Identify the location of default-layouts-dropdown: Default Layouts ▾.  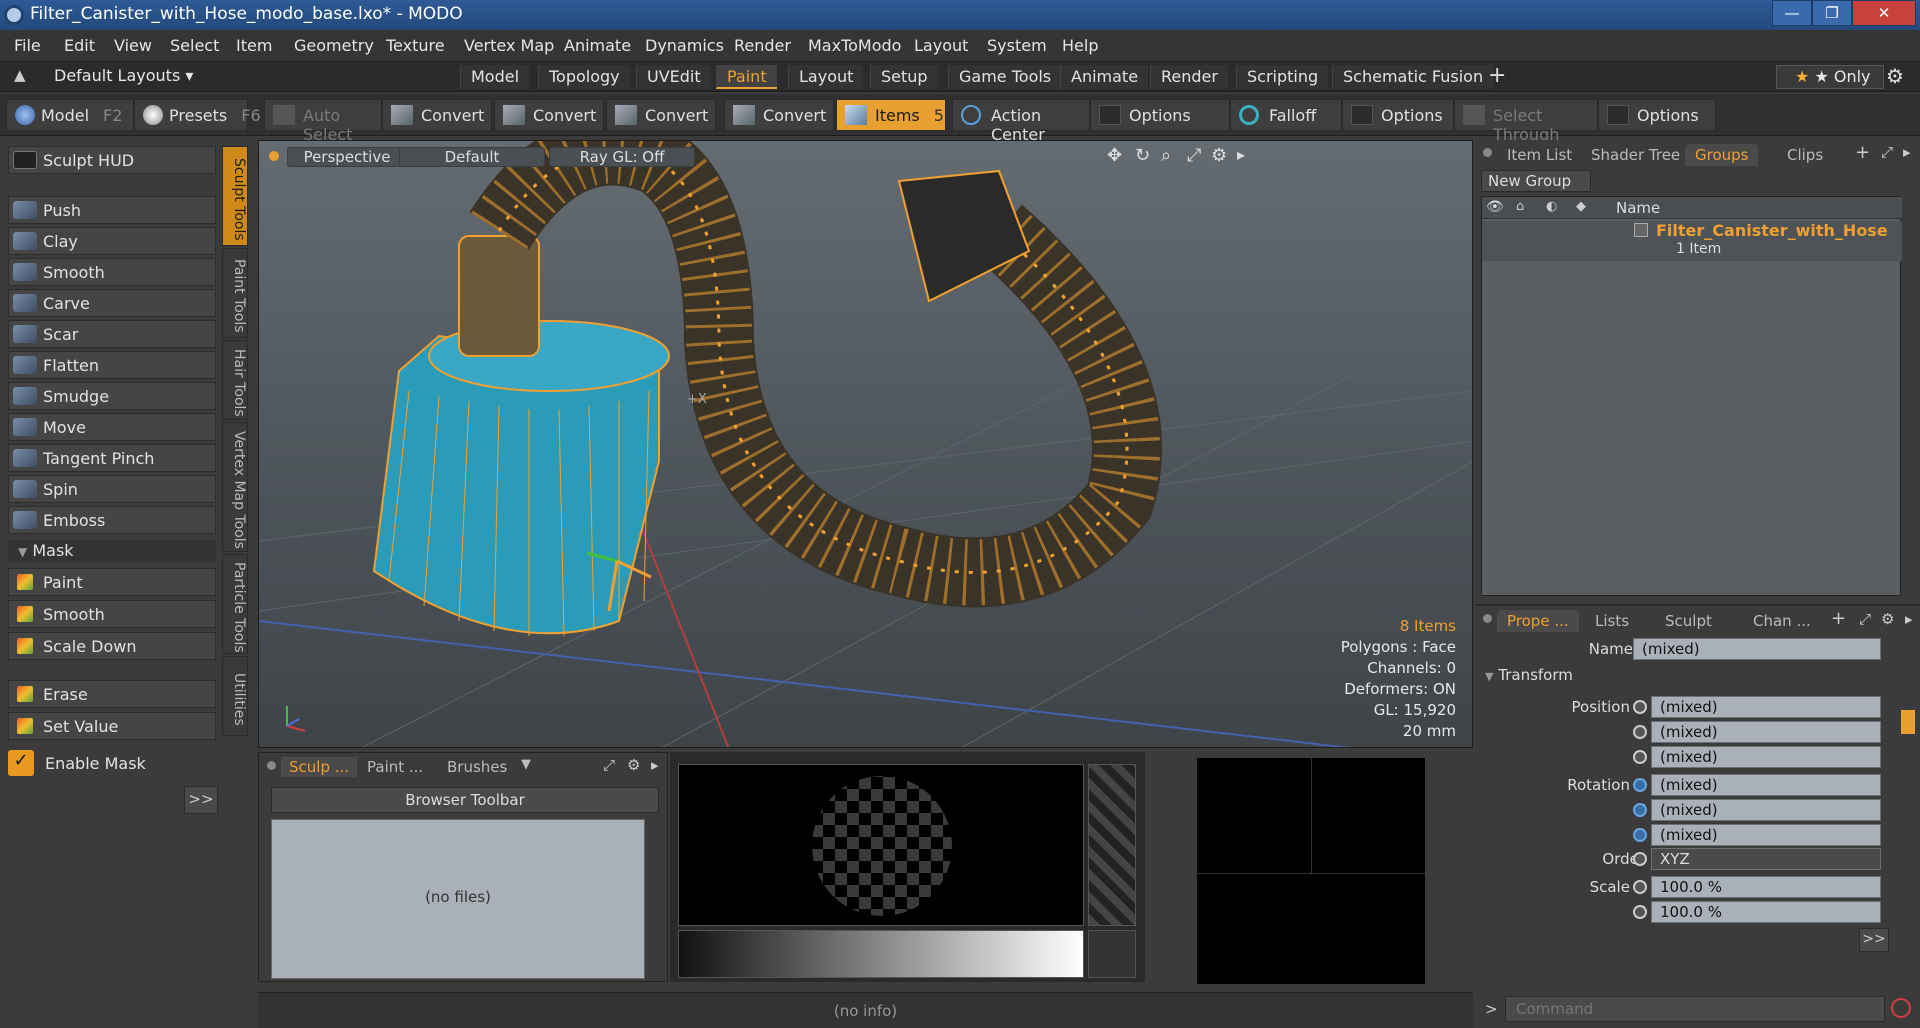
(123, 75).